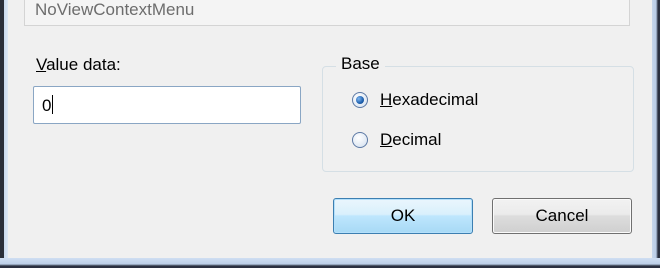  What do you see at coordinates (656, 134) in the screenshot?
I see `window-frame-right` at bounding box center [656, 134].